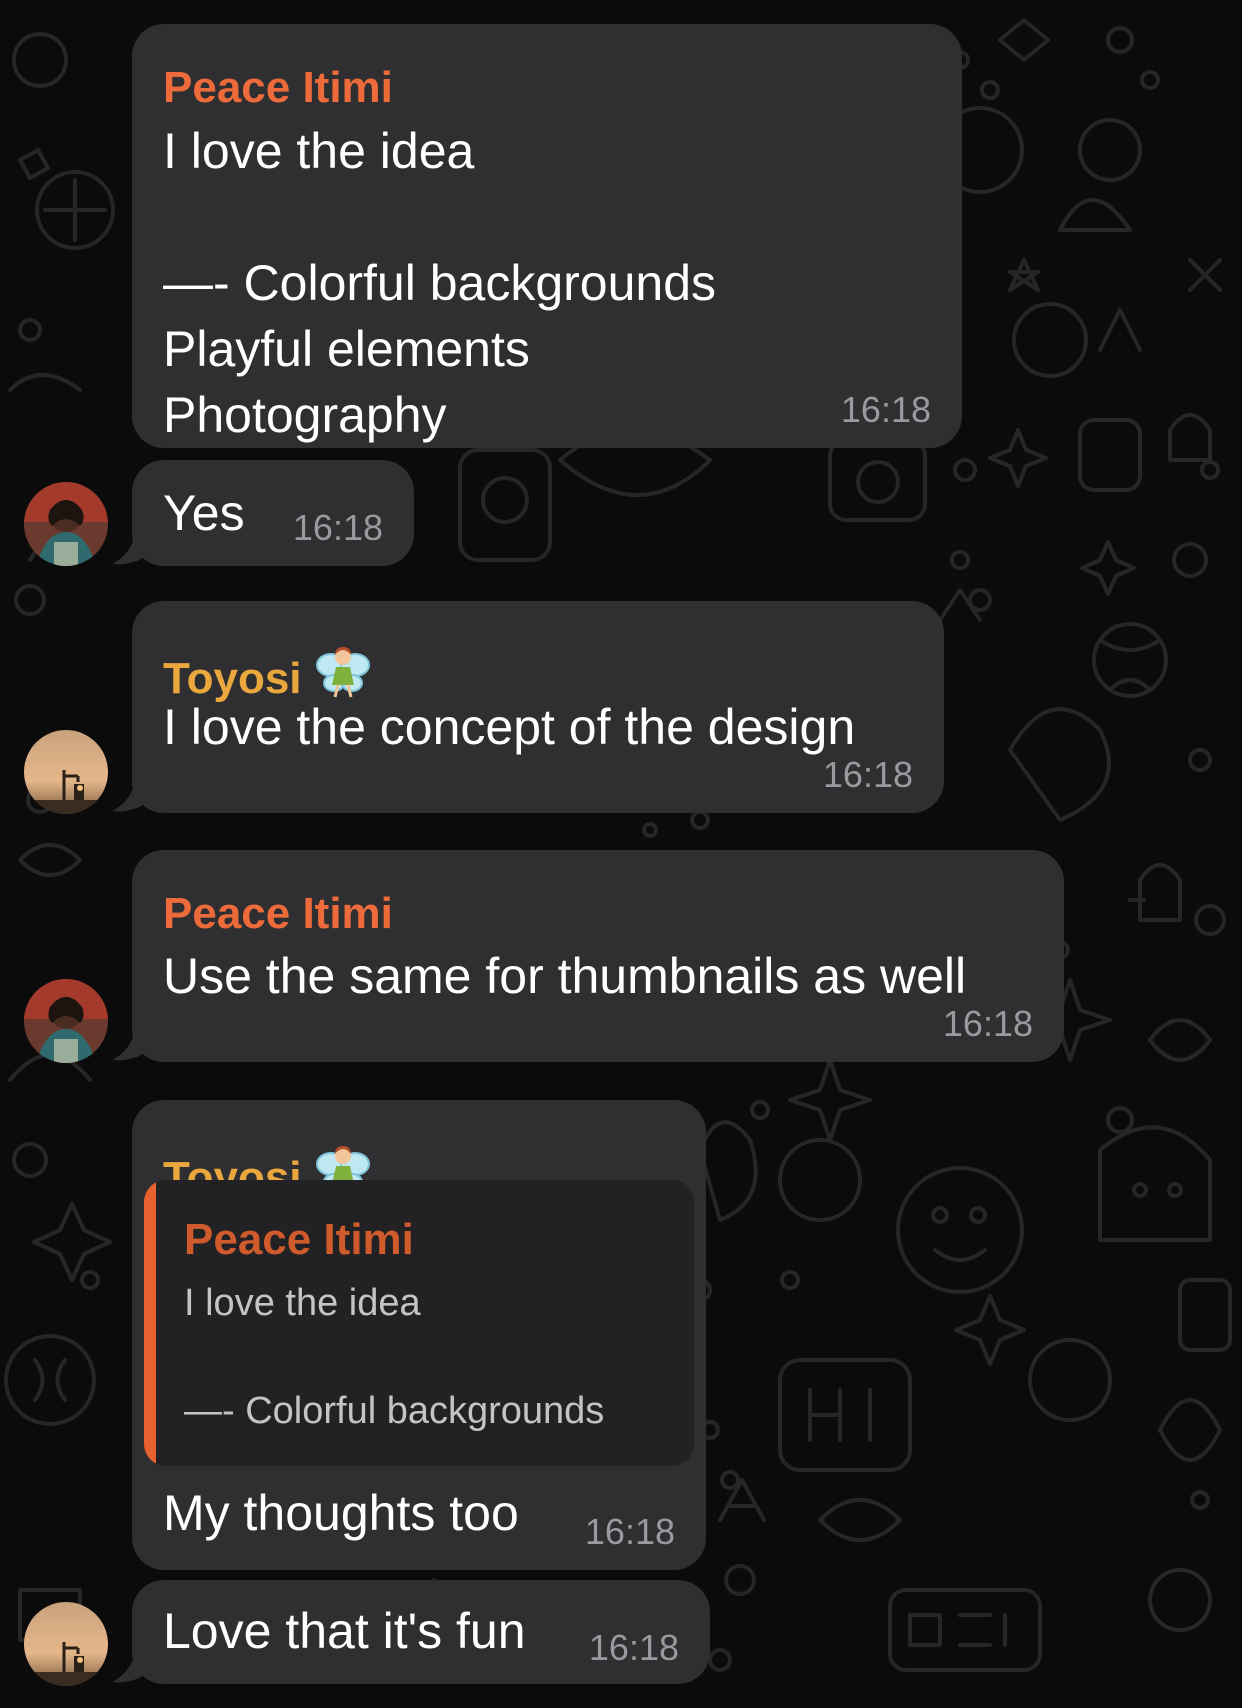 This screenshot has height=1708, width=1242. What do you see at coordinates (267, 672) in the screenshot?
I see `sender-name: Toyosi` at bounding box center [267, 672].